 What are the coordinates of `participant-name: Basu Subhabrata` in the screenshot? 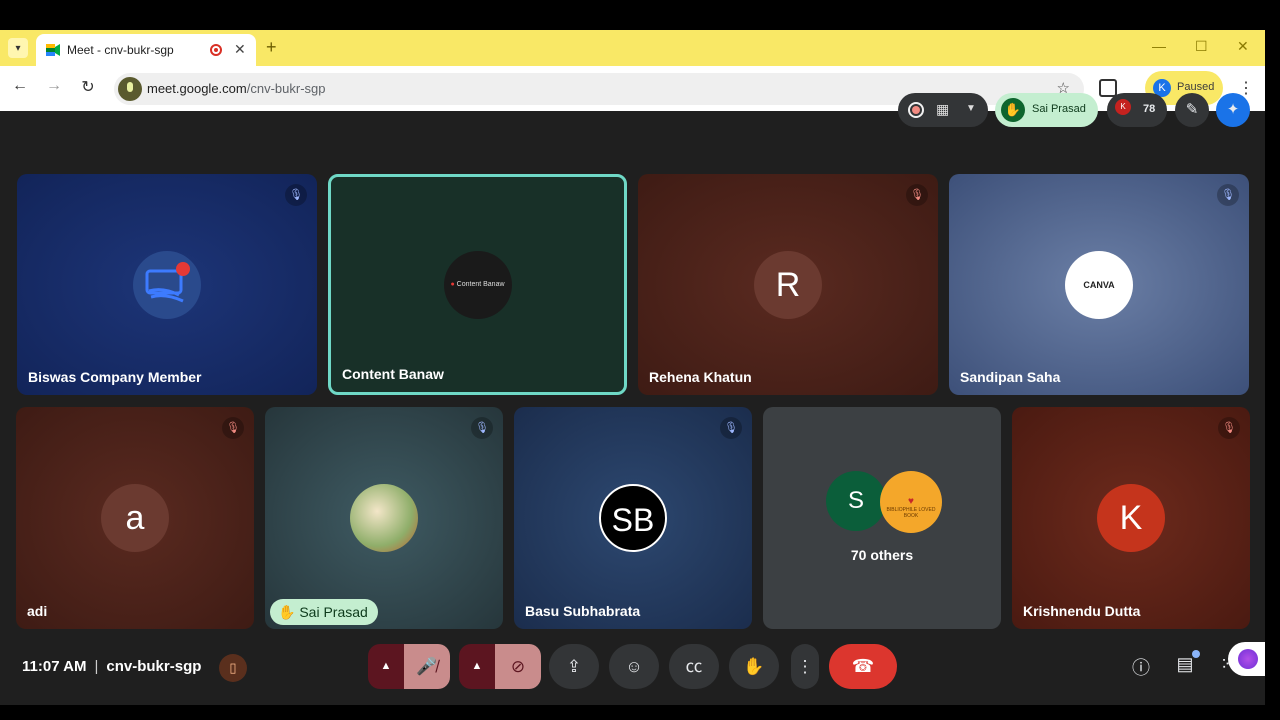 It's located at (583, 611).